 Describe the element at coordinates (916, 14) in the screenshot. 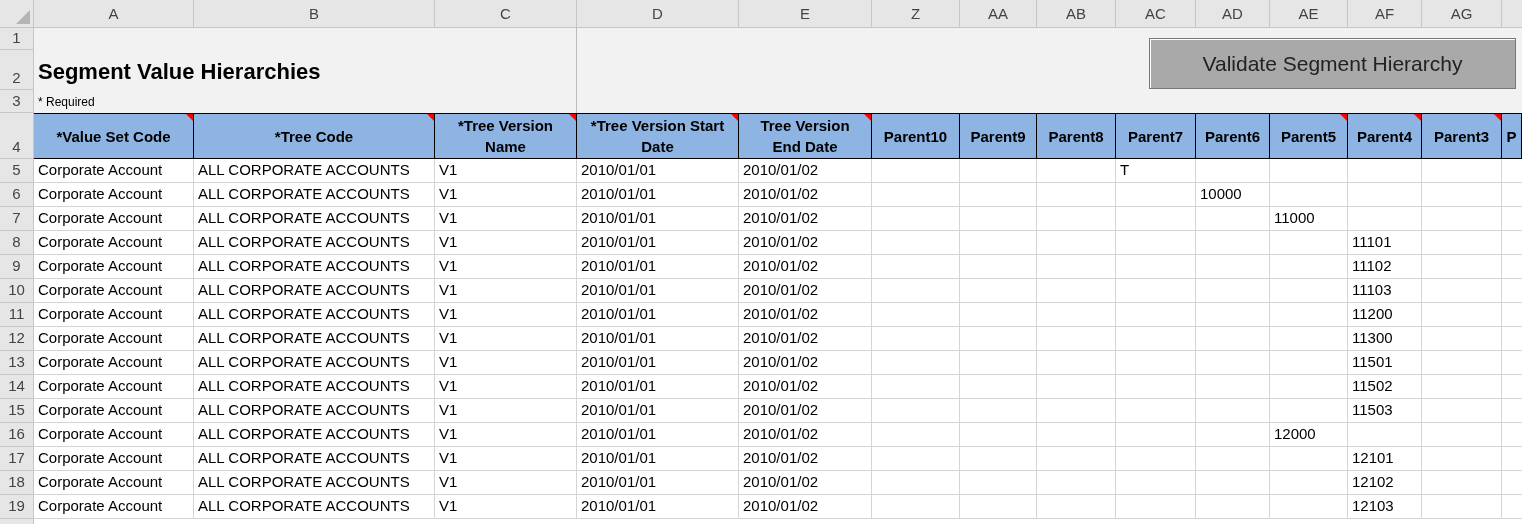

I see `column-header: Z` at that location.